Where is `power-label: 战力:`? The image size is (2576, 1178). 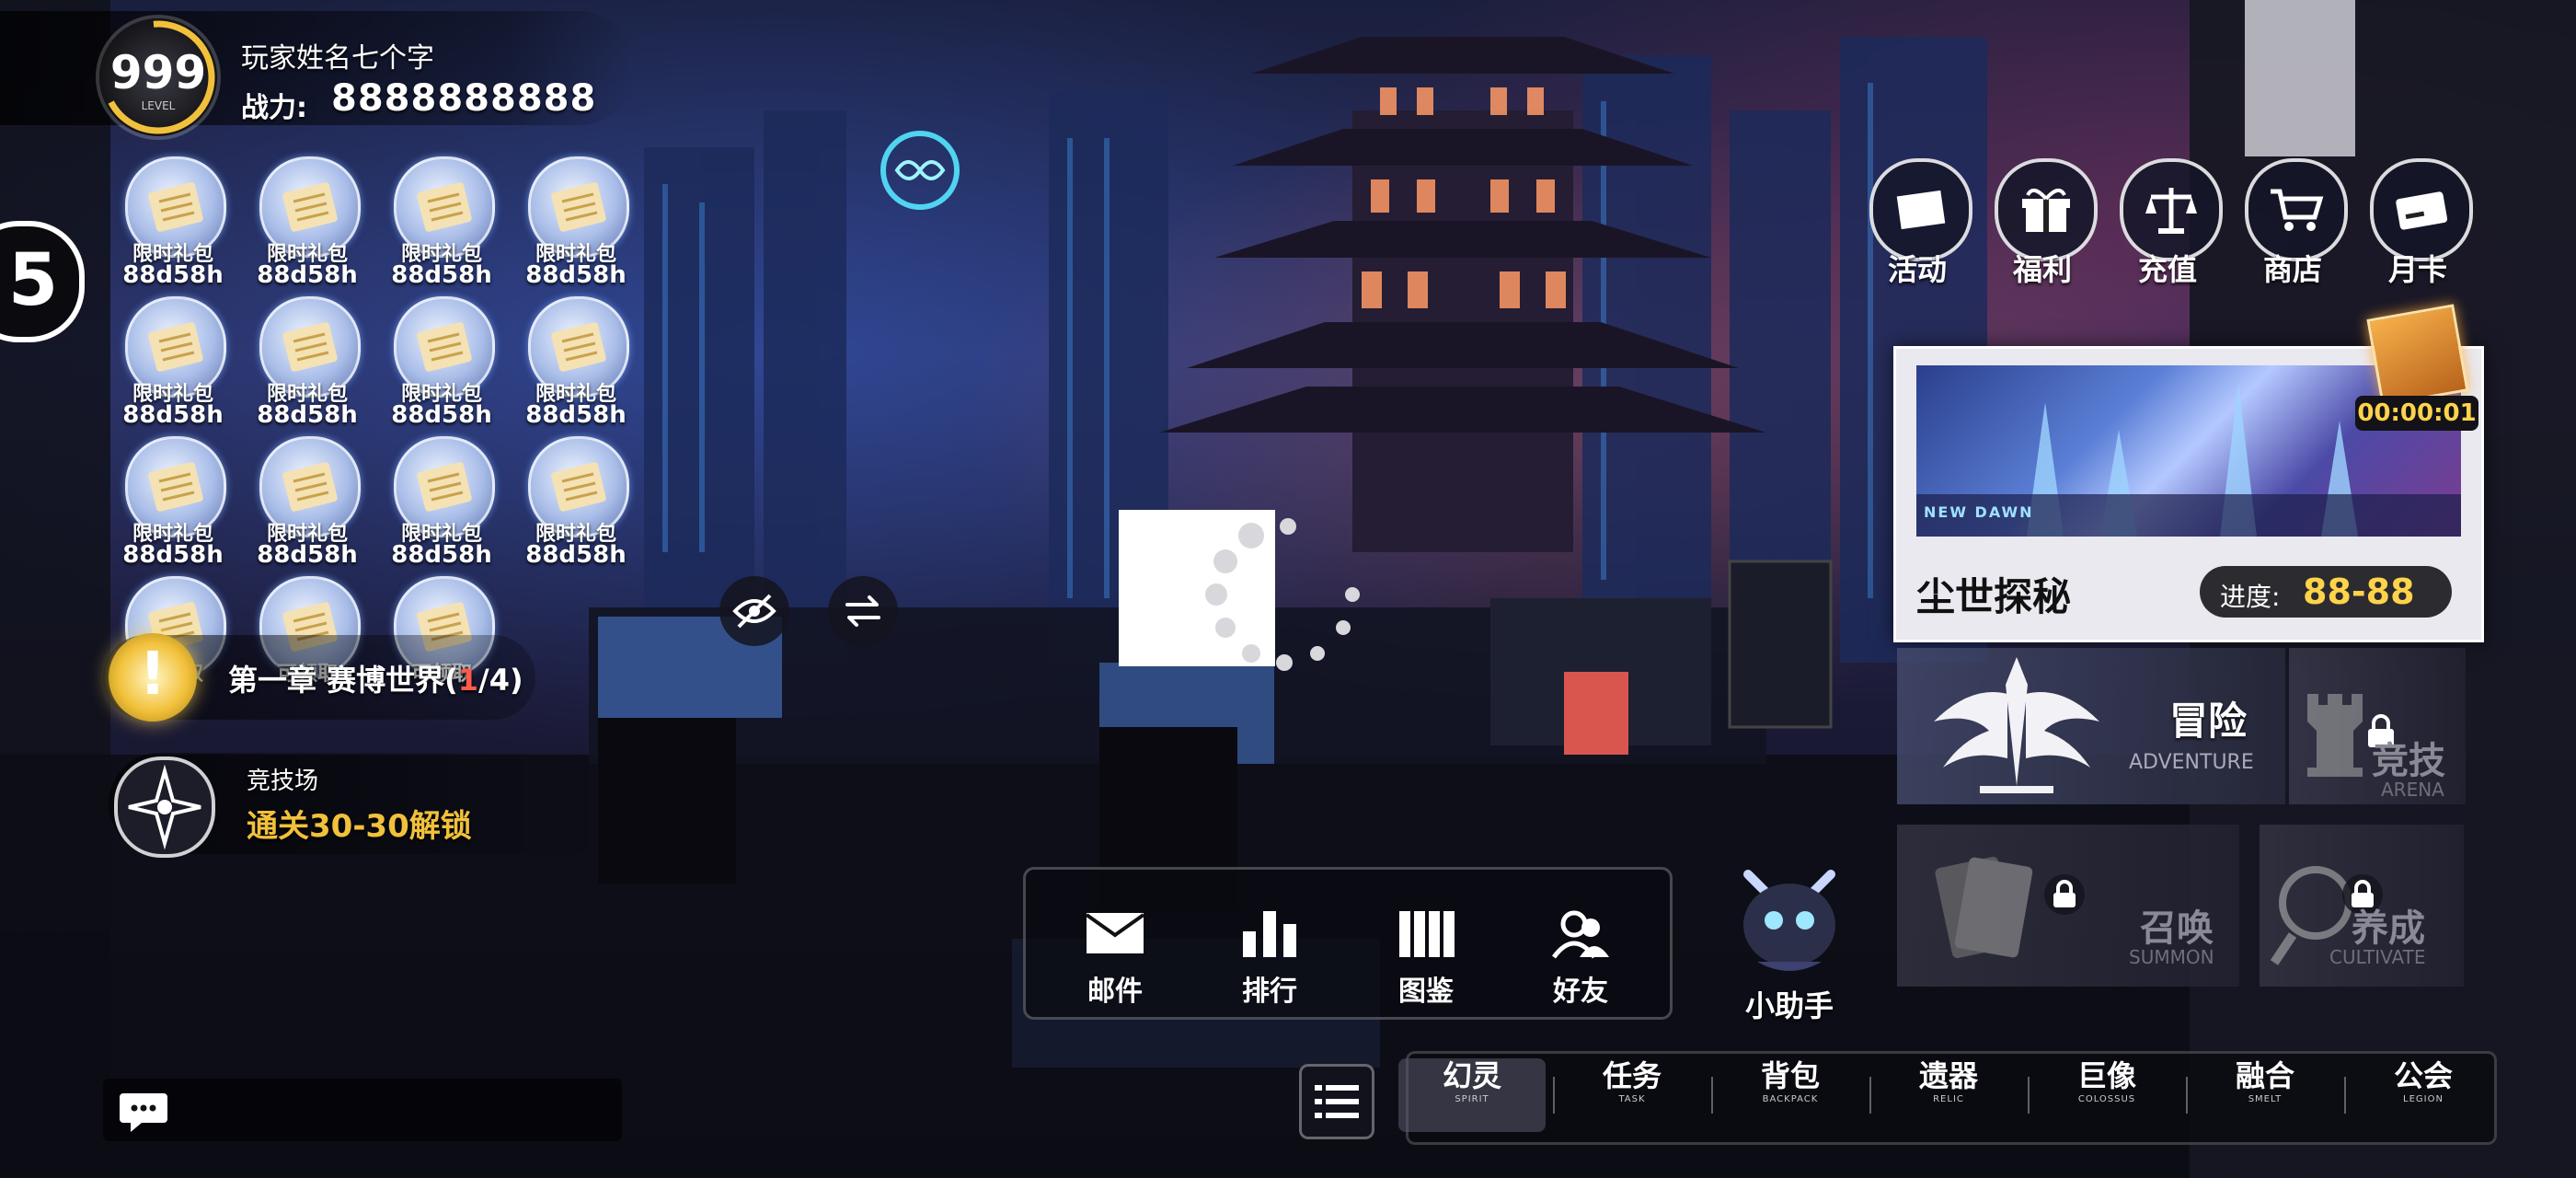 power-label: 战力: is located at coordinates (274, 108).